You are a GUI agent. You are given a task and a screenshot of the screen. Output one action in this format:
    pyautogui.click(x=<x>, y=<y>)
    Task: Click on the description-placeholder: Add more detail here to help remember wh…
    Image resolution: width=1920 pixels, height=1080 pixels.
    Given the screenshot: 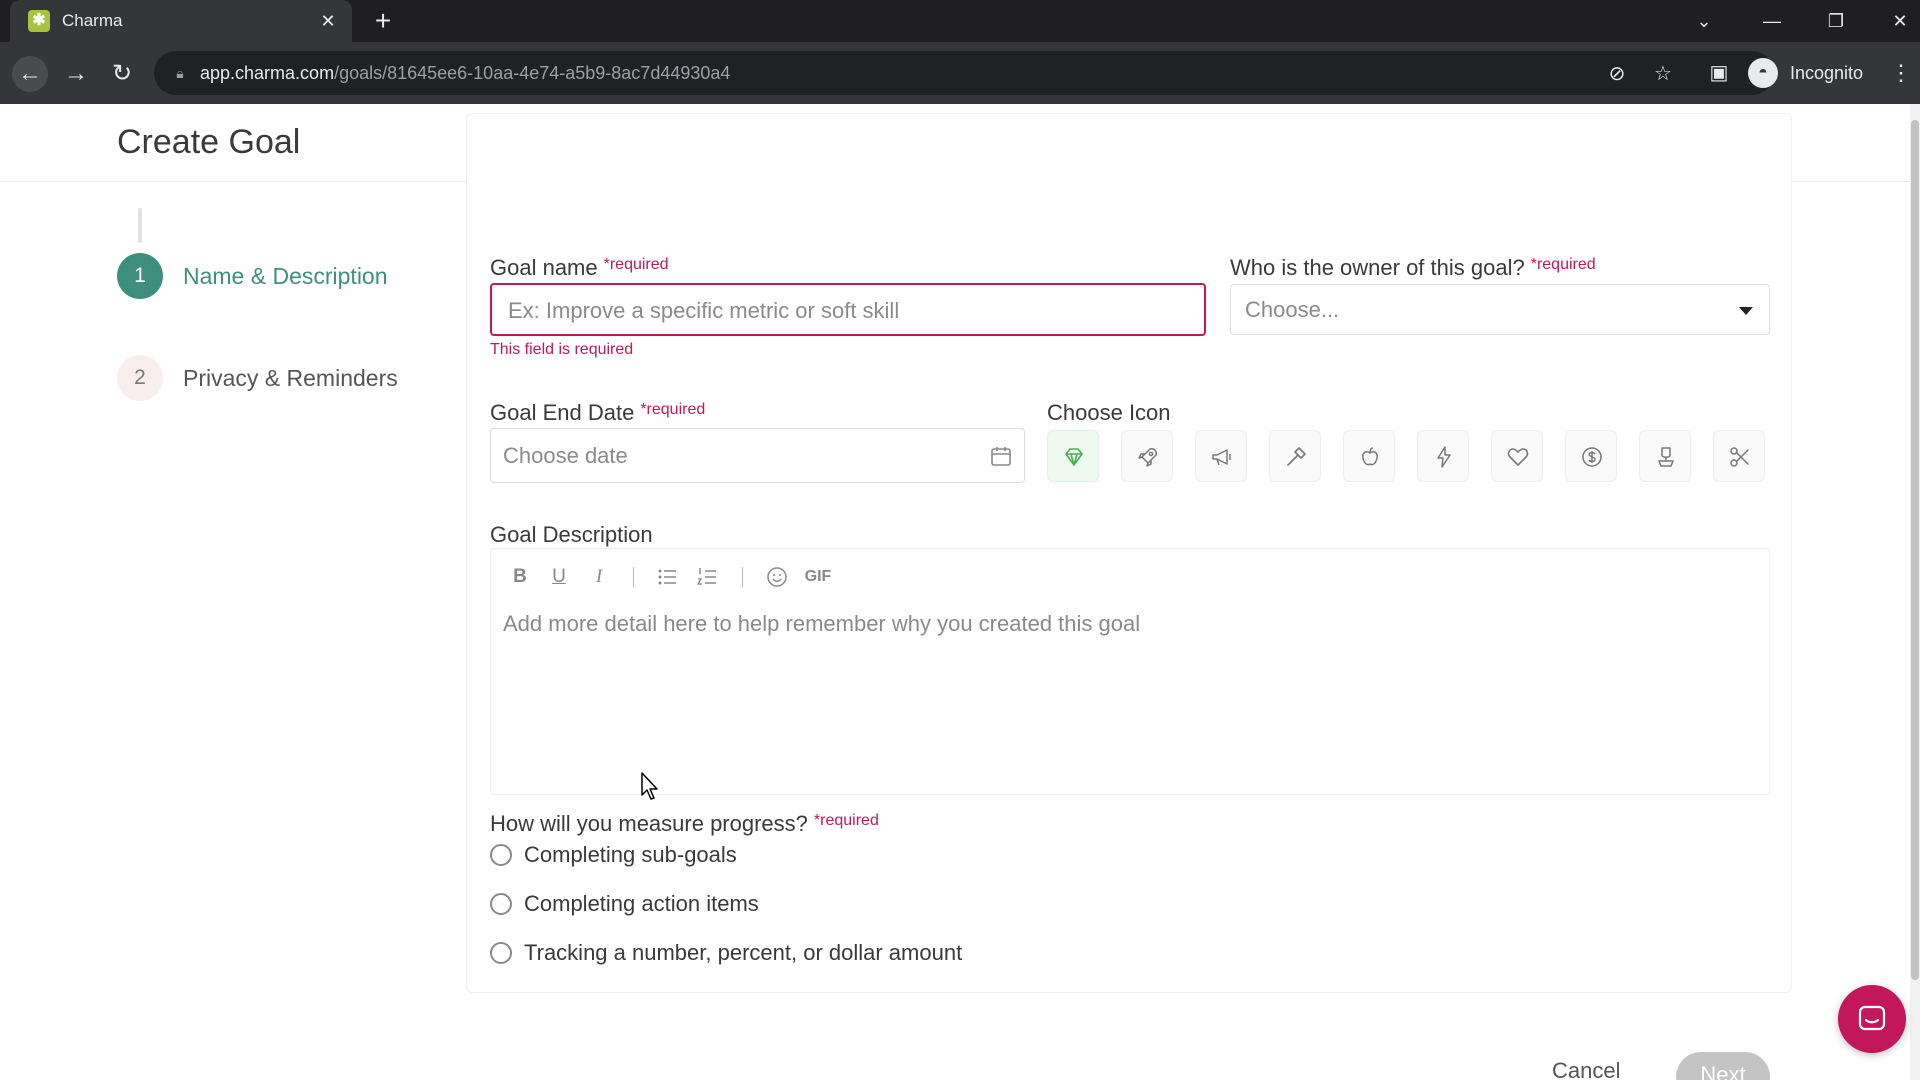 What is the action you would take?
    pyautogui.click(x=822, y=623)
    